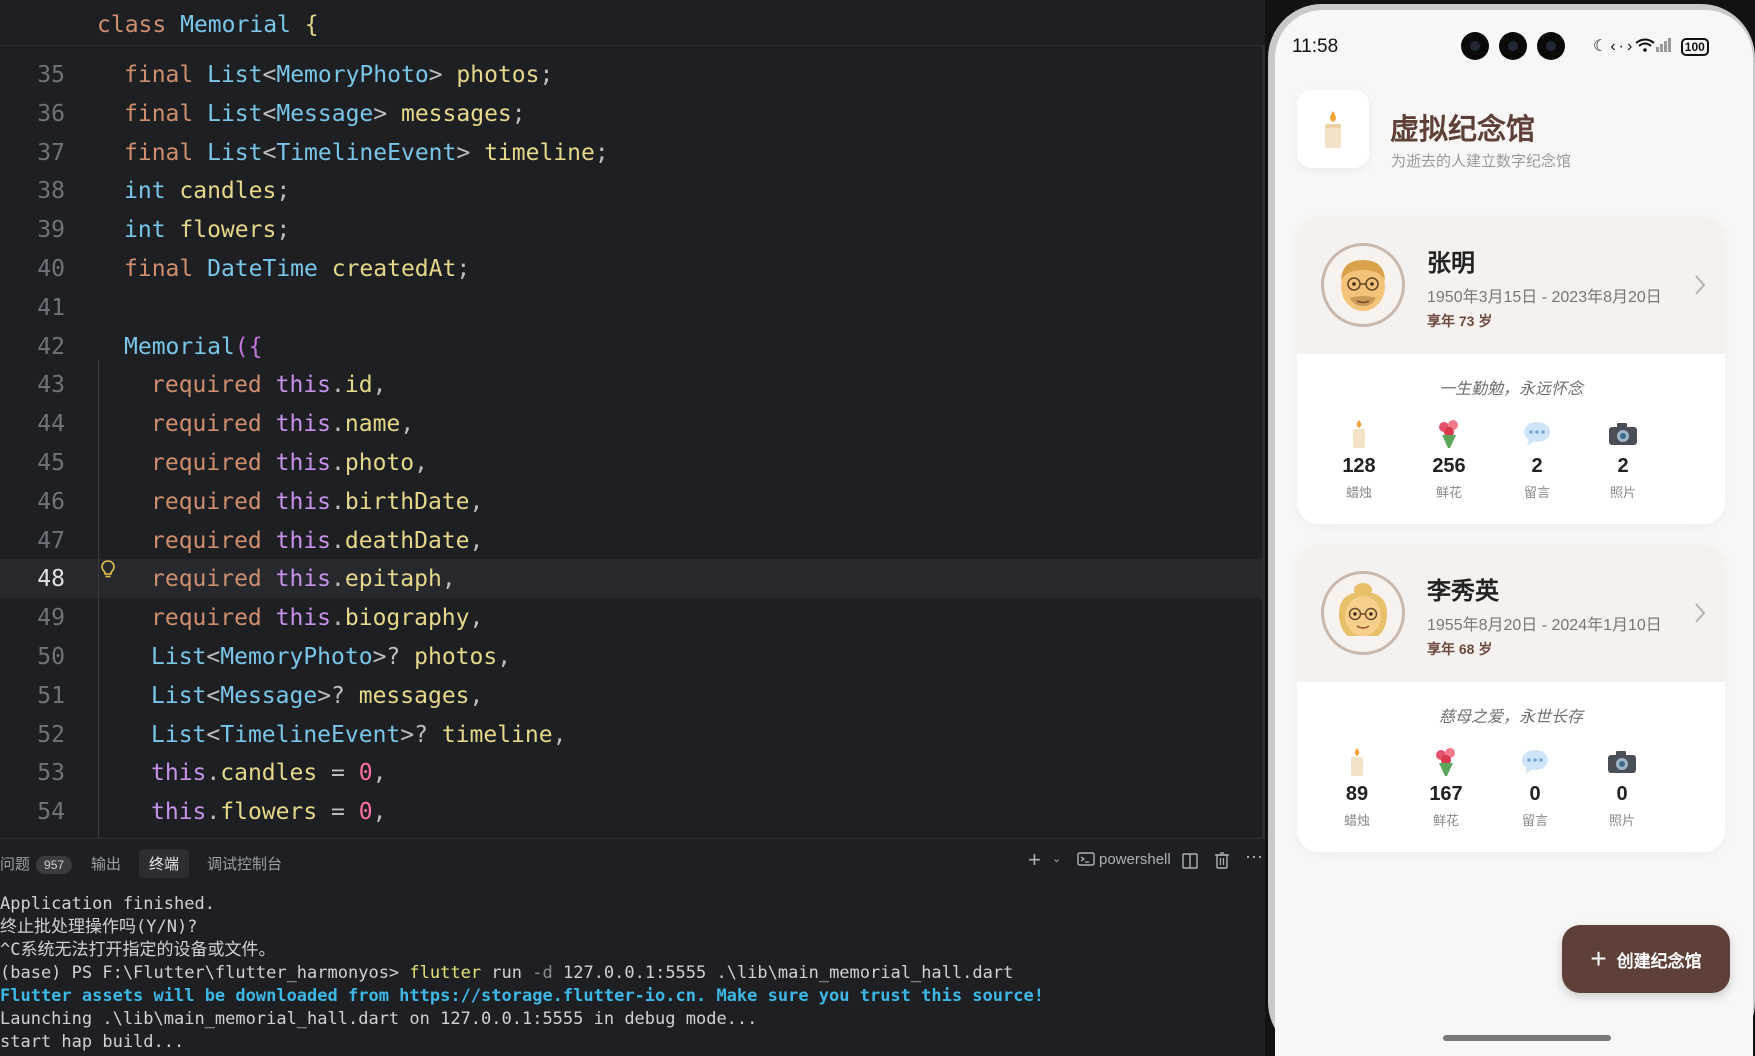  Describe the element at coordinates (394, 269) in the screenshot. I see `code-token: createdAt` at that location.